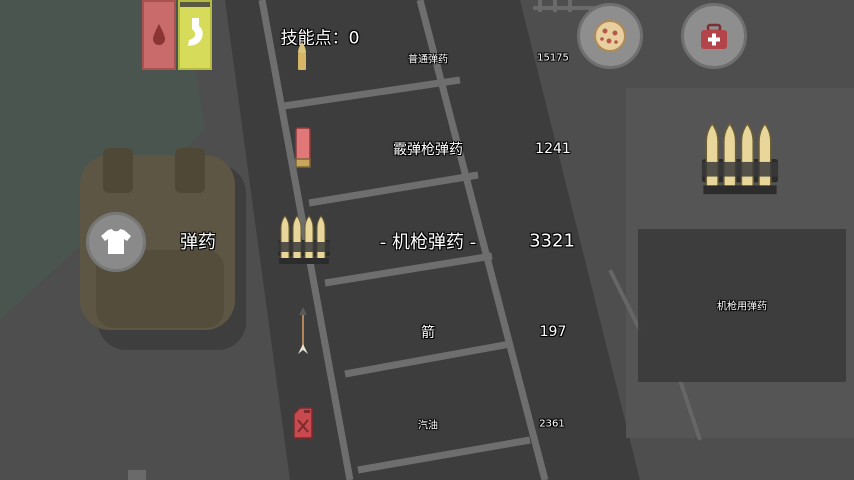  Describe the element at coordinates (302, 56) in the screenshot. I see `bullet-icon` at that location.